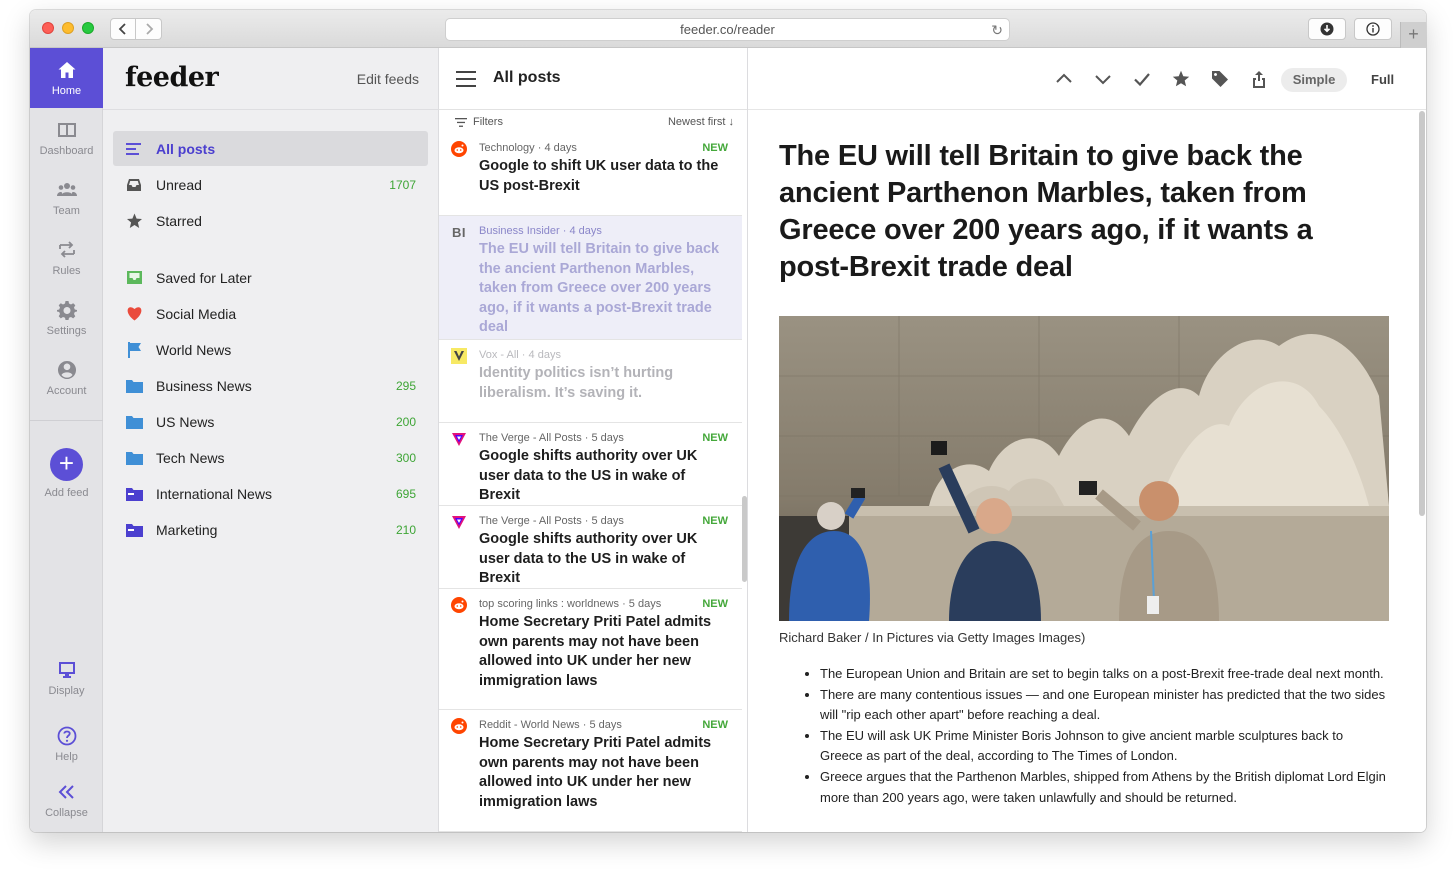 Image resolution: width=1456 pixels, height=883 pixels. I want to click on team-icon, so click(66, 189).